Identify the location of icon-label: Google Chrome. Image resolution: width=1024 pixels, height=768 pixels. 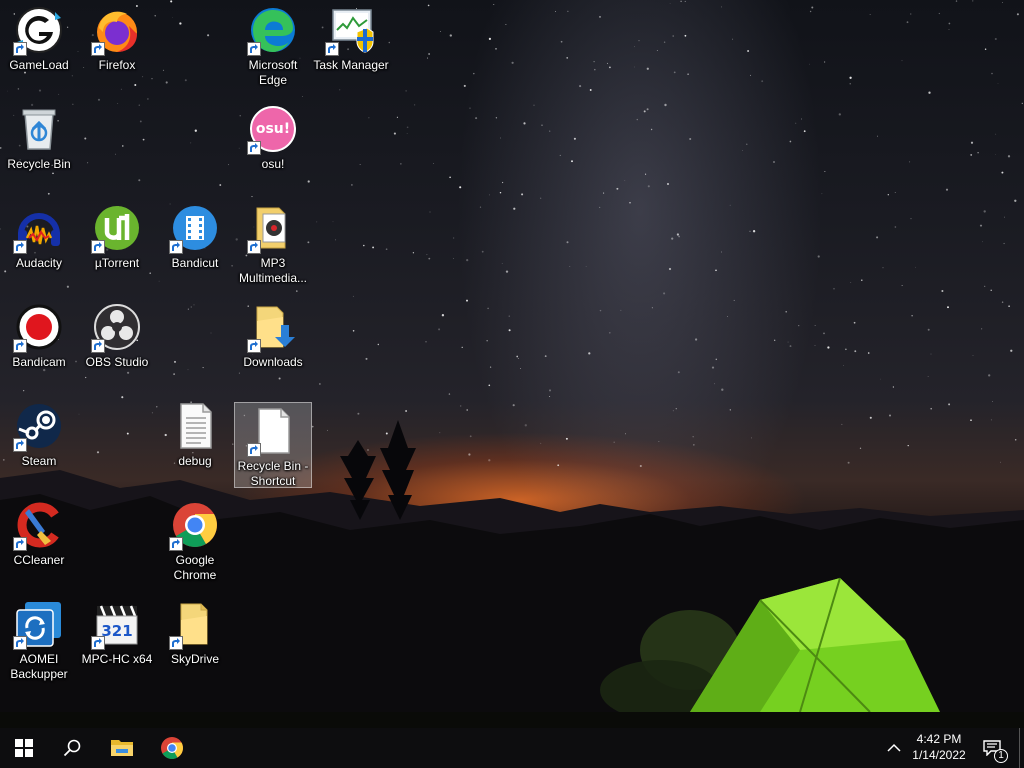
(195, 567).